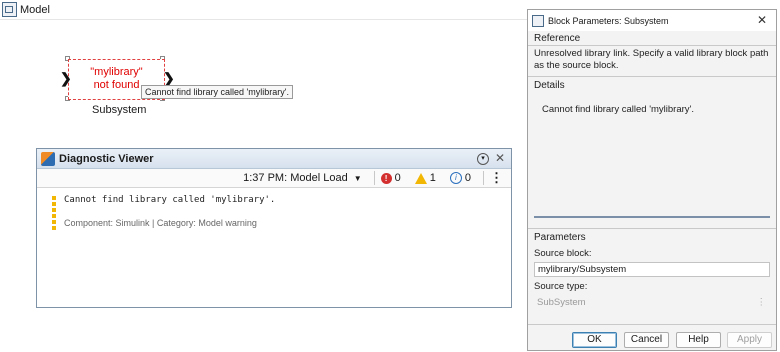 This screenshot has height=352, width=780. I want to click on details-text: Cannot find library called 'mylibrary'., so click(618, 109).